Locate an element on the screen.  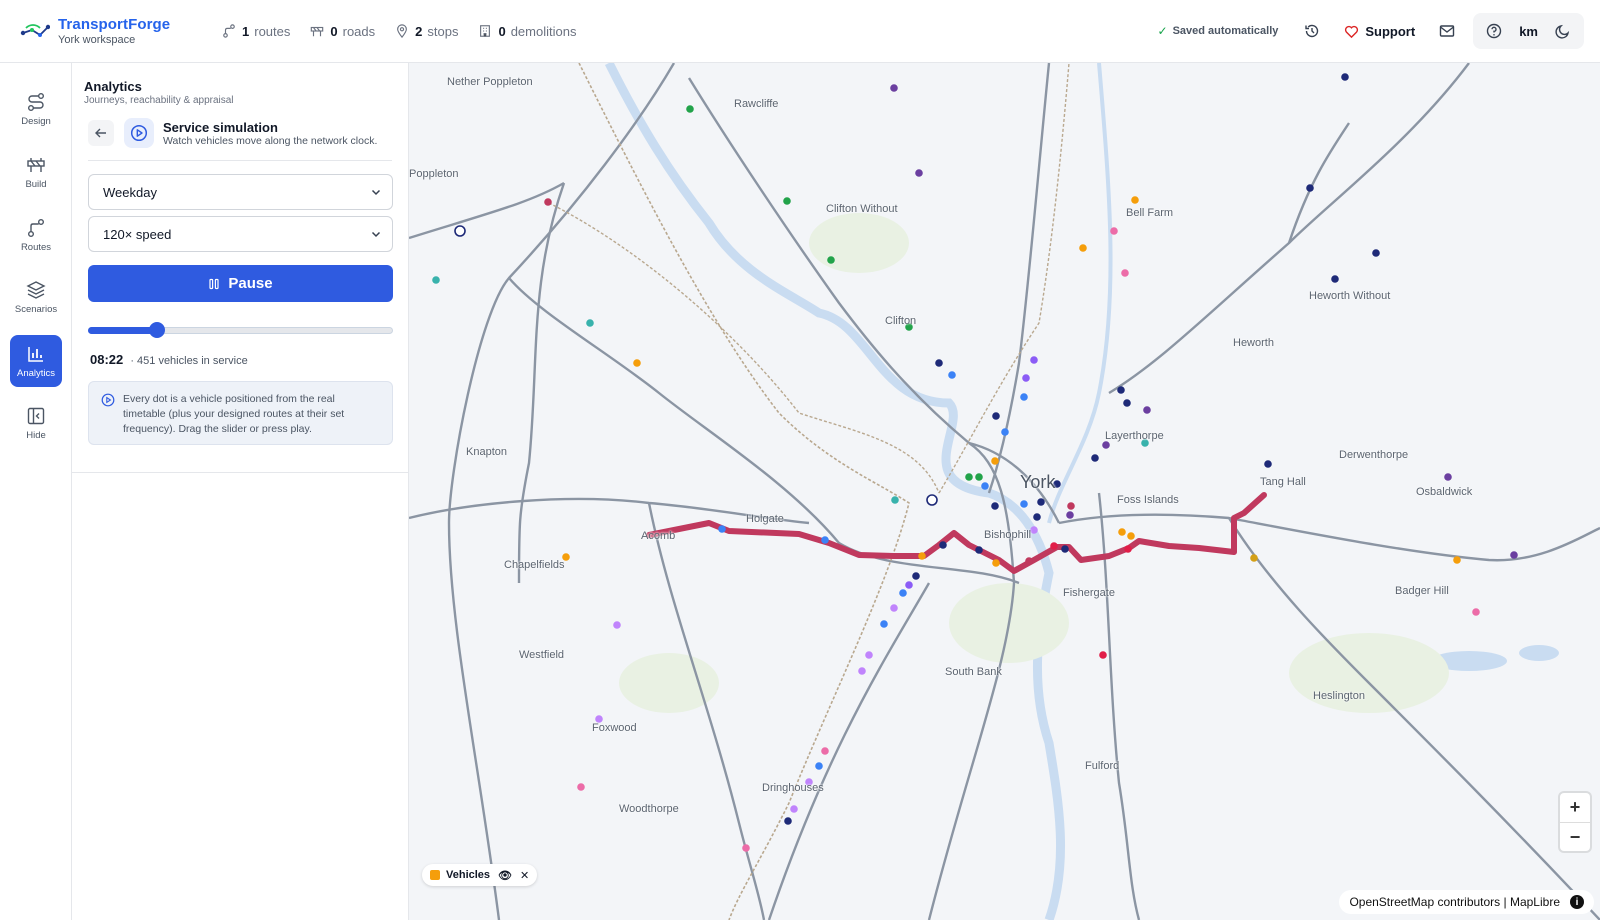
brand: TransportForge York workspace is located at coordinates (110, 31).